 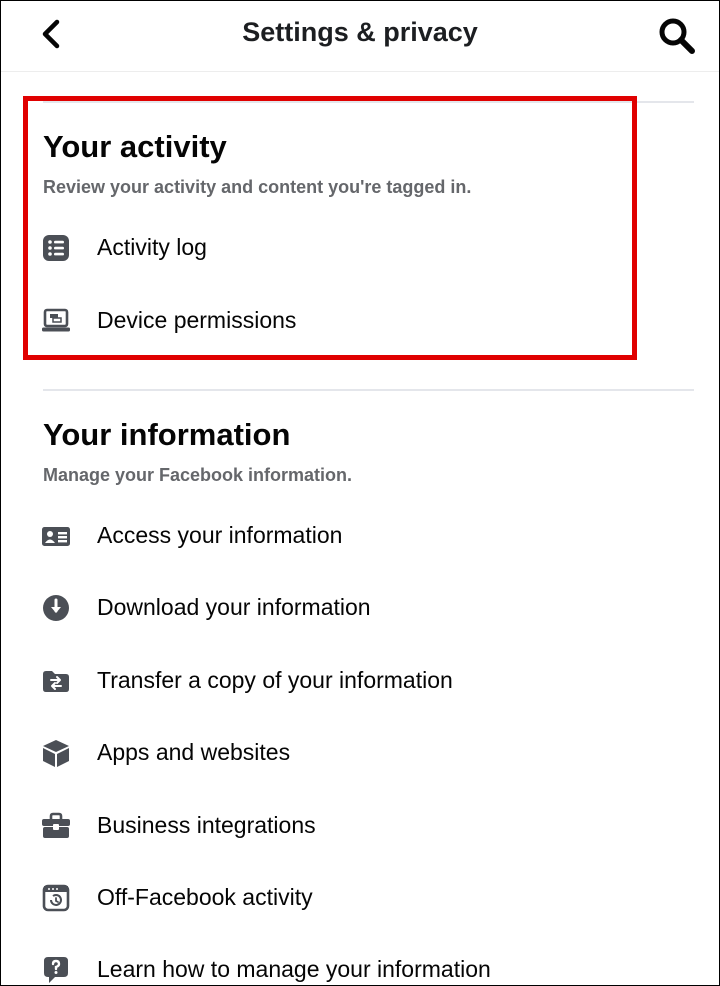 What do you see at coordinates (56, 536) in the screenshot?
I see `id-card-icon` at bounding box center [56, 536].